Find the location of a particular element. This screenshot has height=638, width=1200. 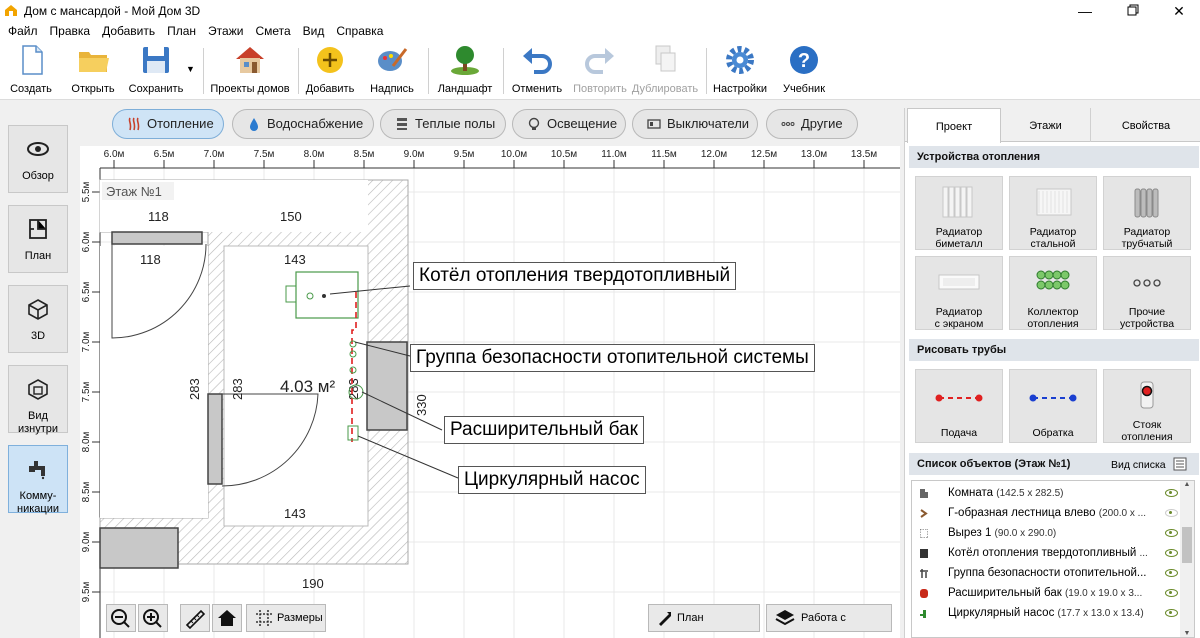

tutorial-button: ? Учебник is located at coordinates (804, 71).